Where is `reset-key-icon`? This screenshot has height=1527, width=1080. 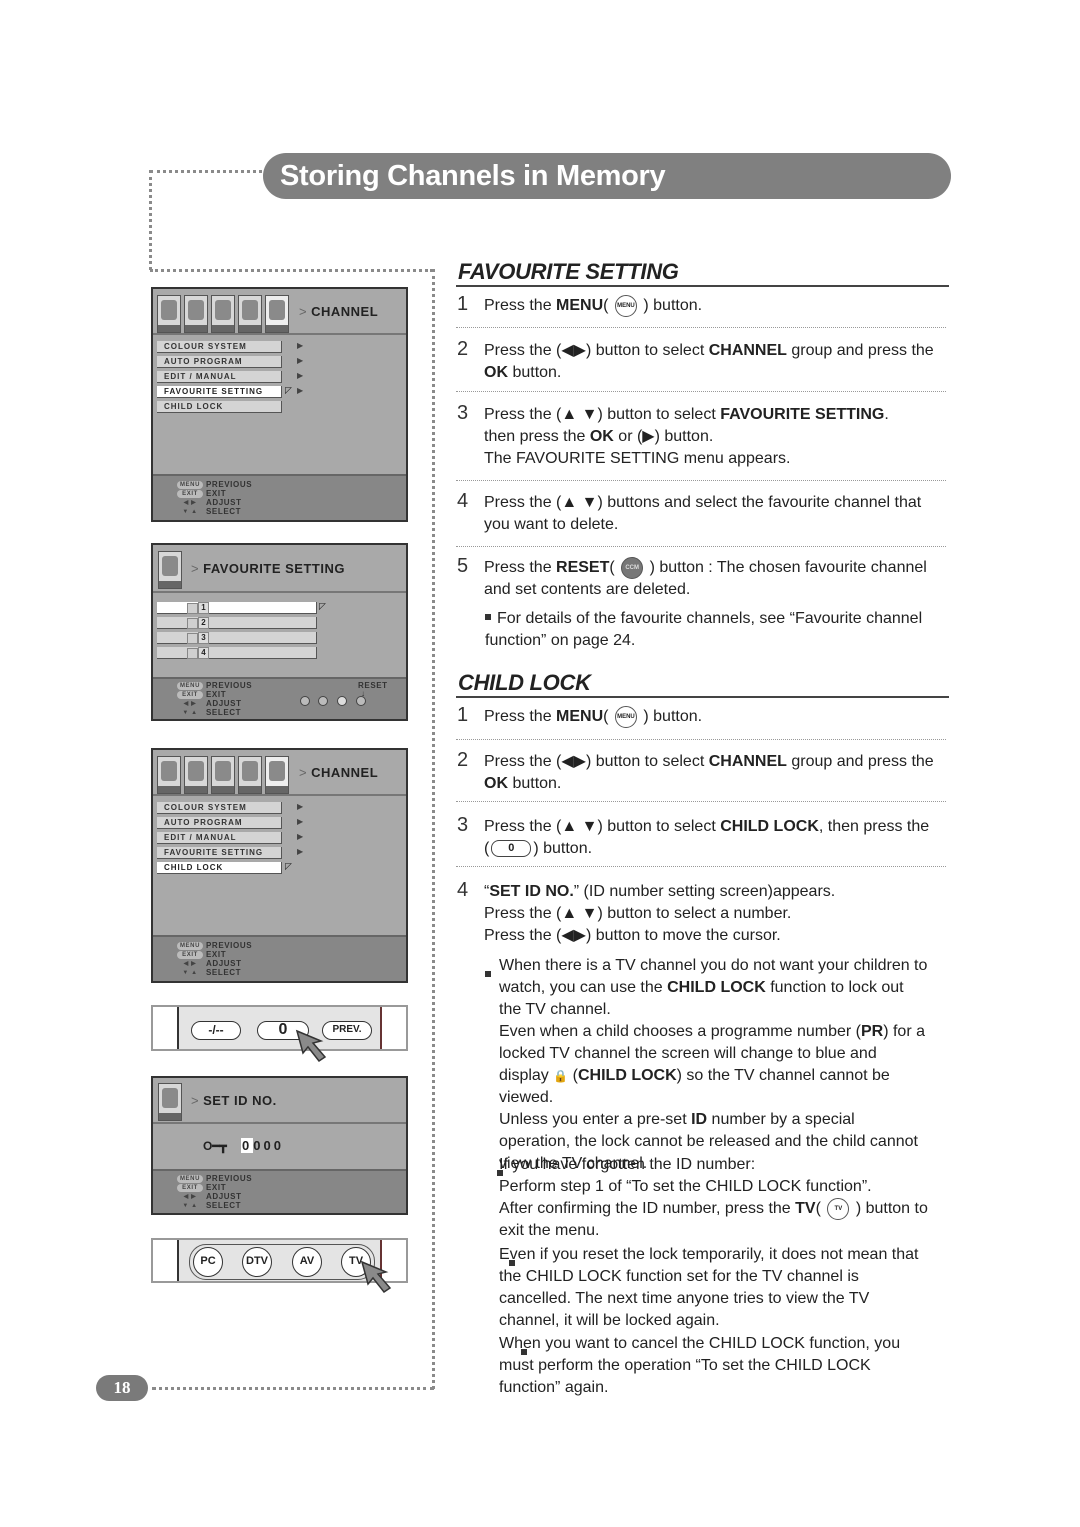 reset-key-icon is located at coordinates (361, 701).